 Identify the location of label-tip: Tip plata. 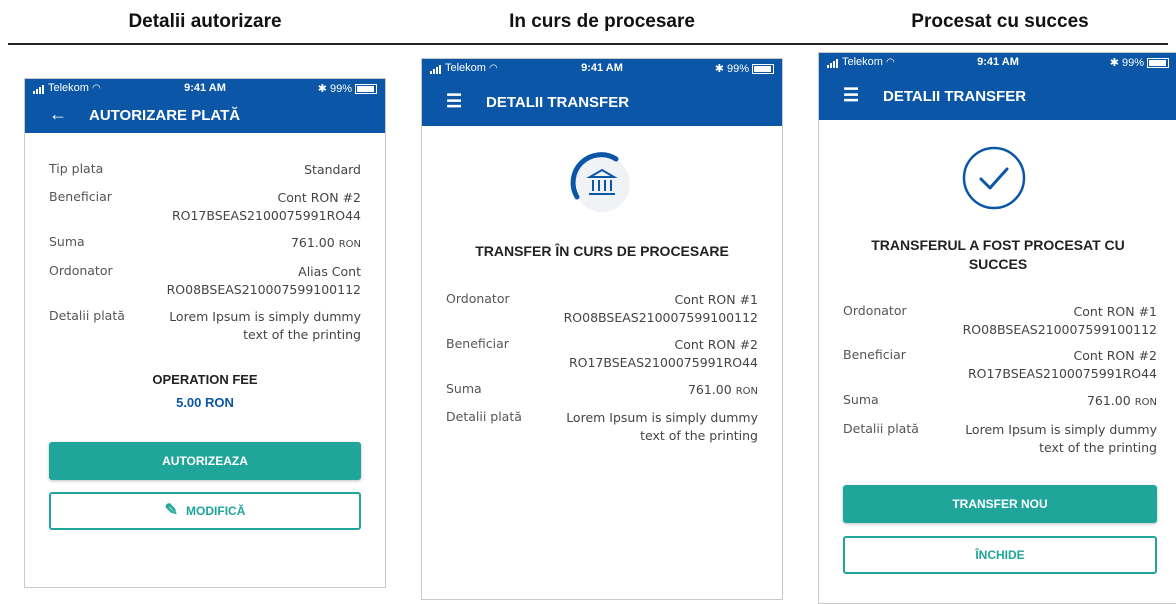
(76, 168).